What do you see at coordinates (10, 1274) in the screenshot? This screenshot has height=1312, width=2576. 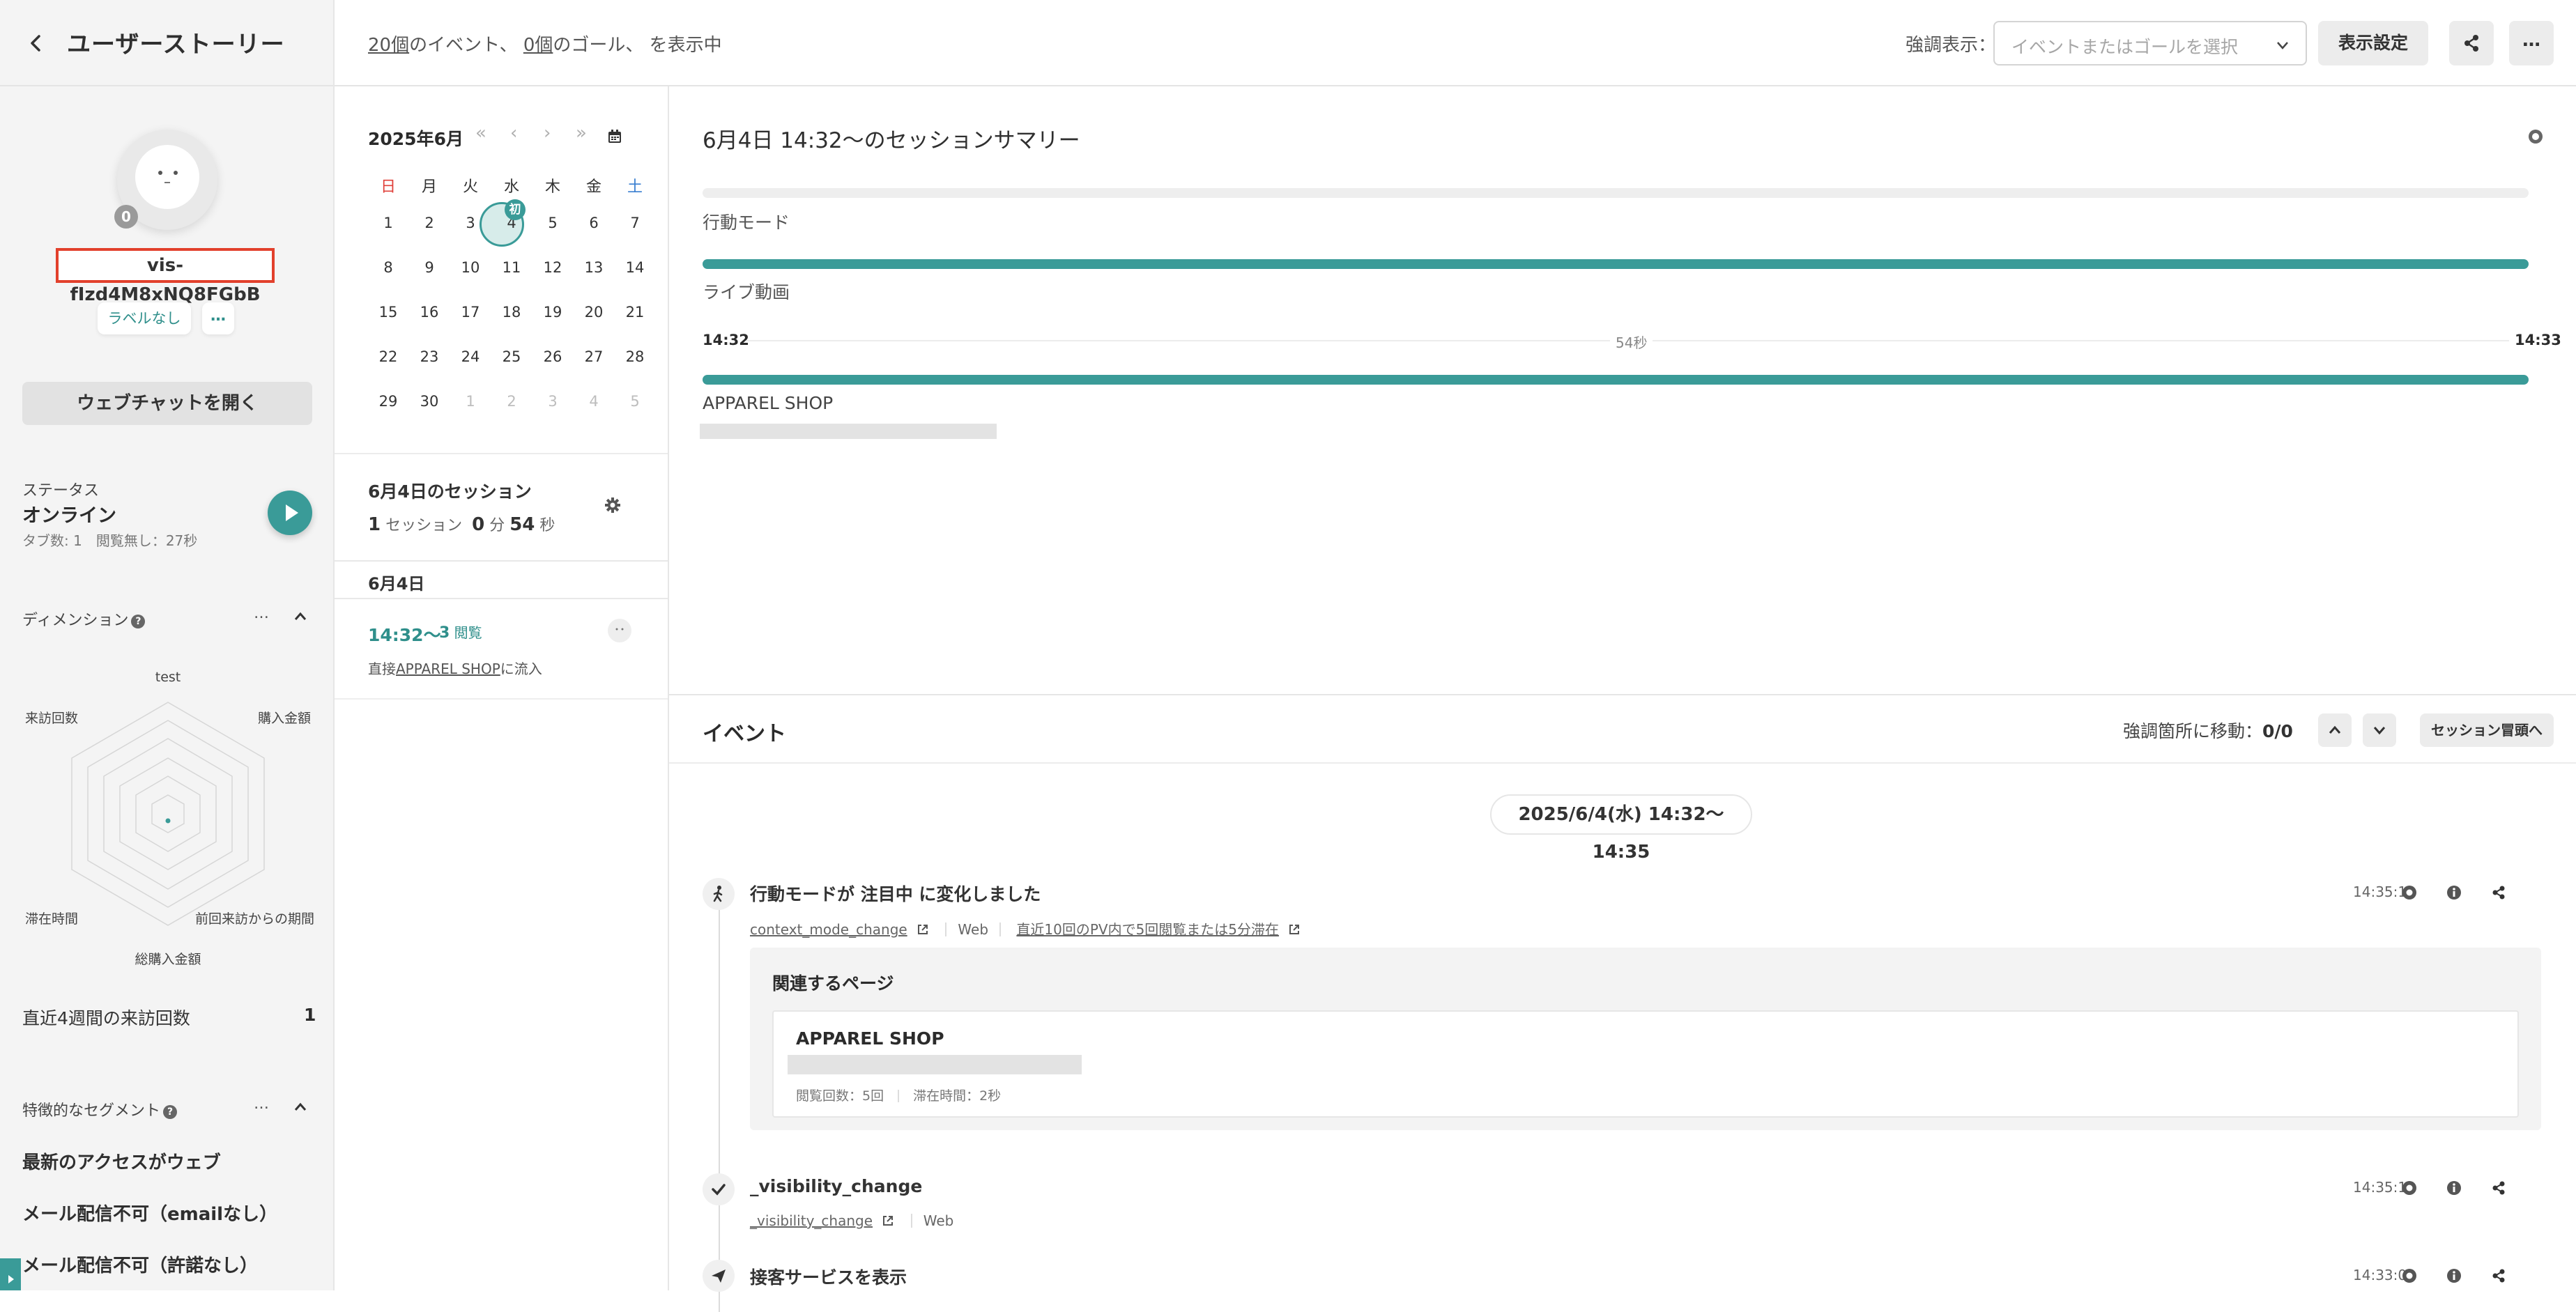 I see `sidebar-expand-tab` at bounding box center [10, 1274].